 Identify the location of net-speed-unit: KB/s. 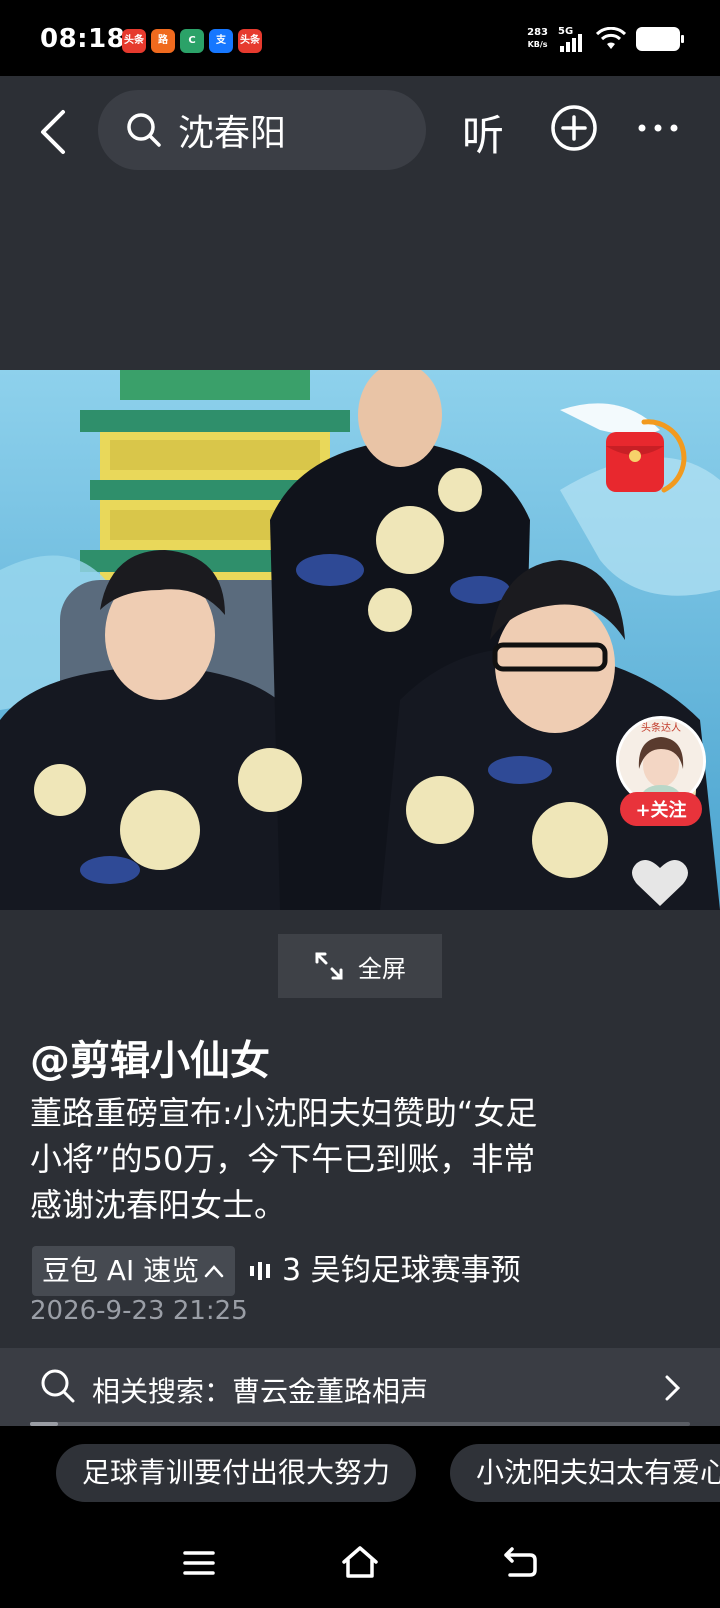
(537, 44).